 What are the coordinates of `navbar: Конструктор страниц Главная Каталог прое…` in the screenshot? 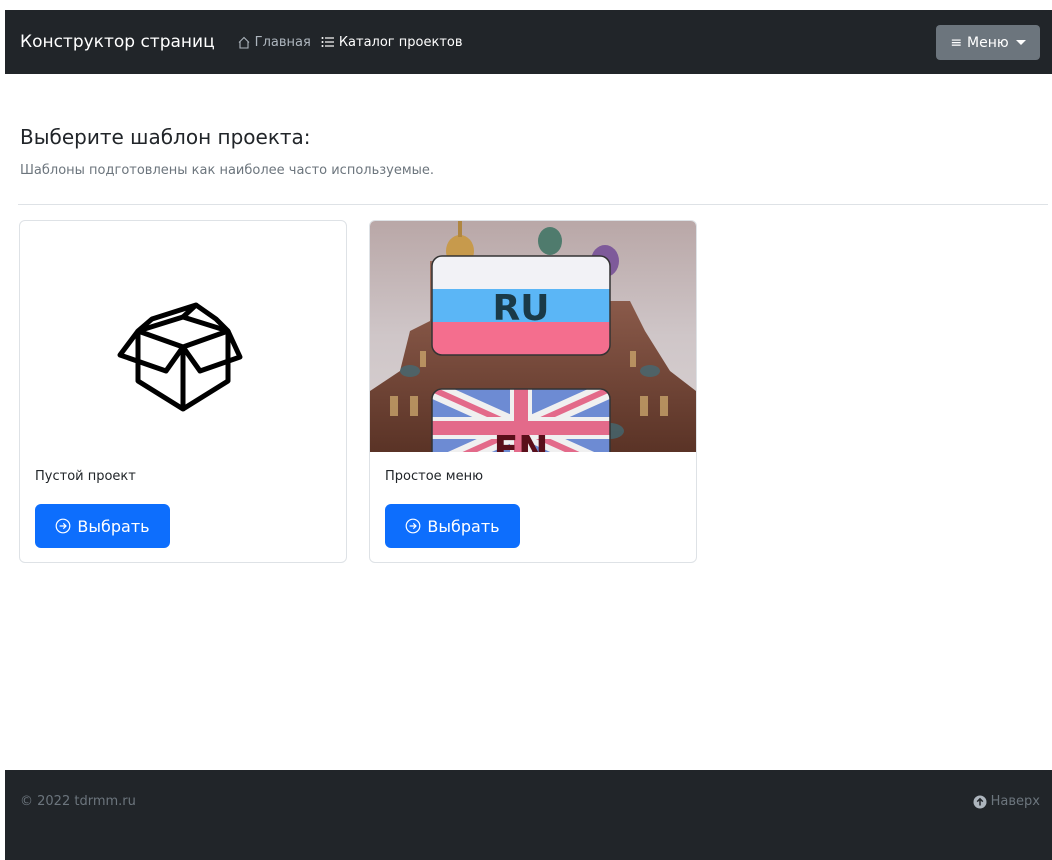 It's located at (528, 42).